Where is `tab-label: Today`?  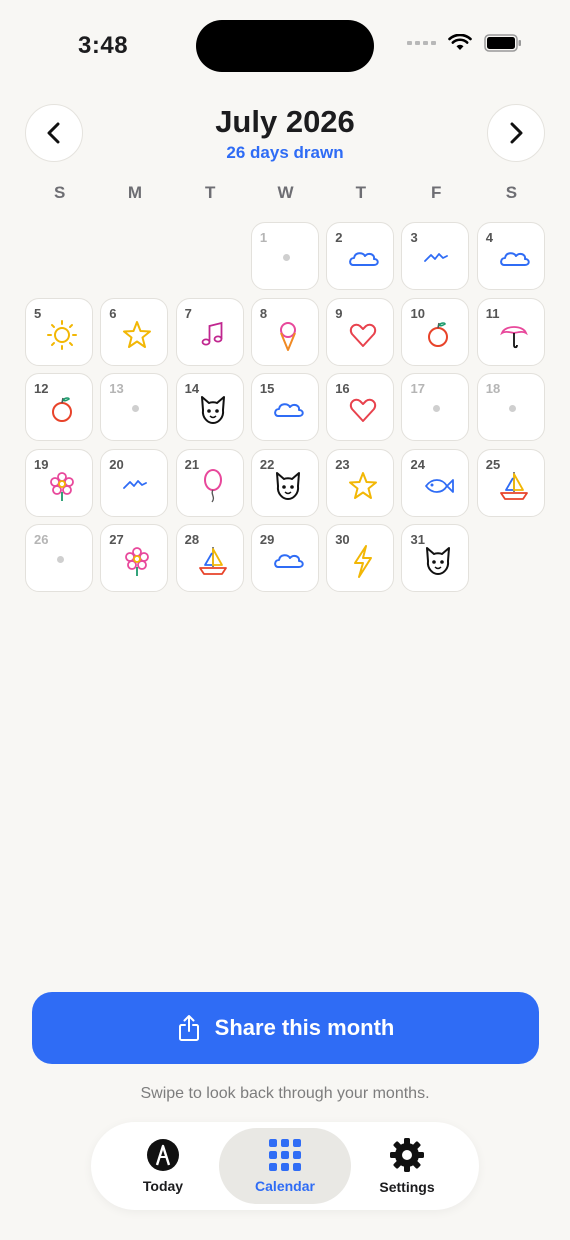 tab-label: Today is located at coordinates (163, 1186).